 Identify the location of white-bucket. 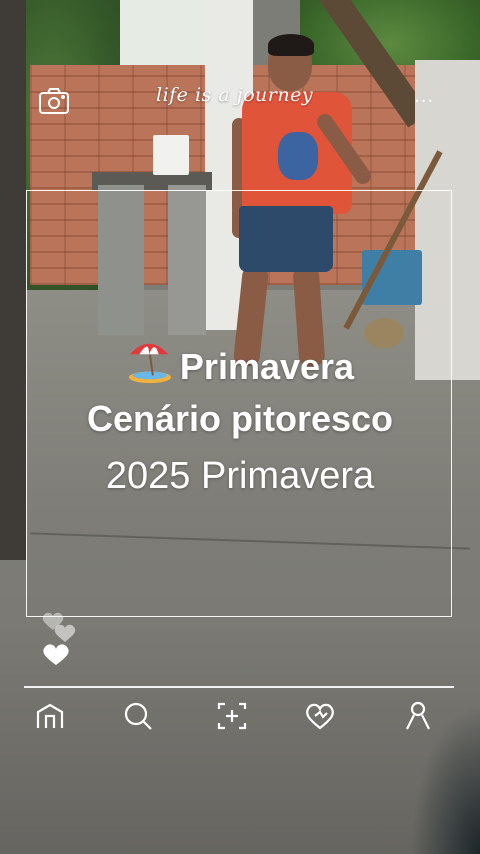
(171, 155).